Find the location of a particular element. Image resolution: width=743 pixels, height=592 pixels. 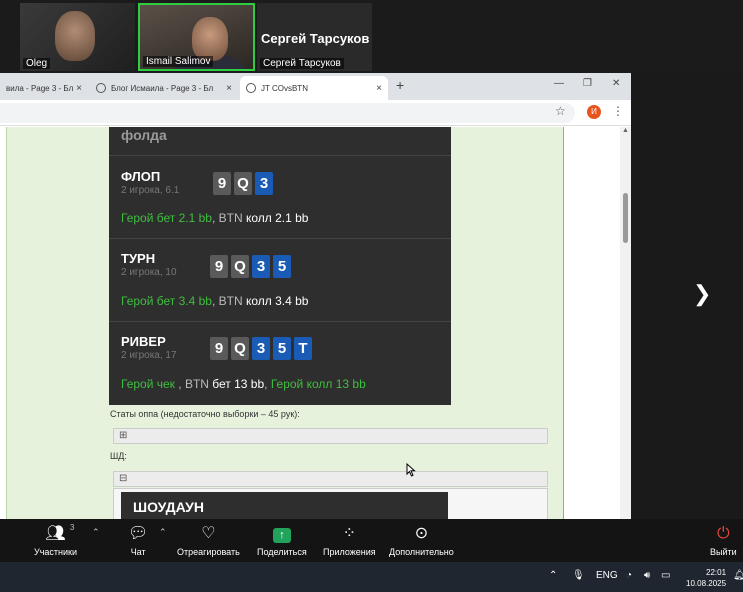

right-panel: ❯ is located at coordinates (687, 296).